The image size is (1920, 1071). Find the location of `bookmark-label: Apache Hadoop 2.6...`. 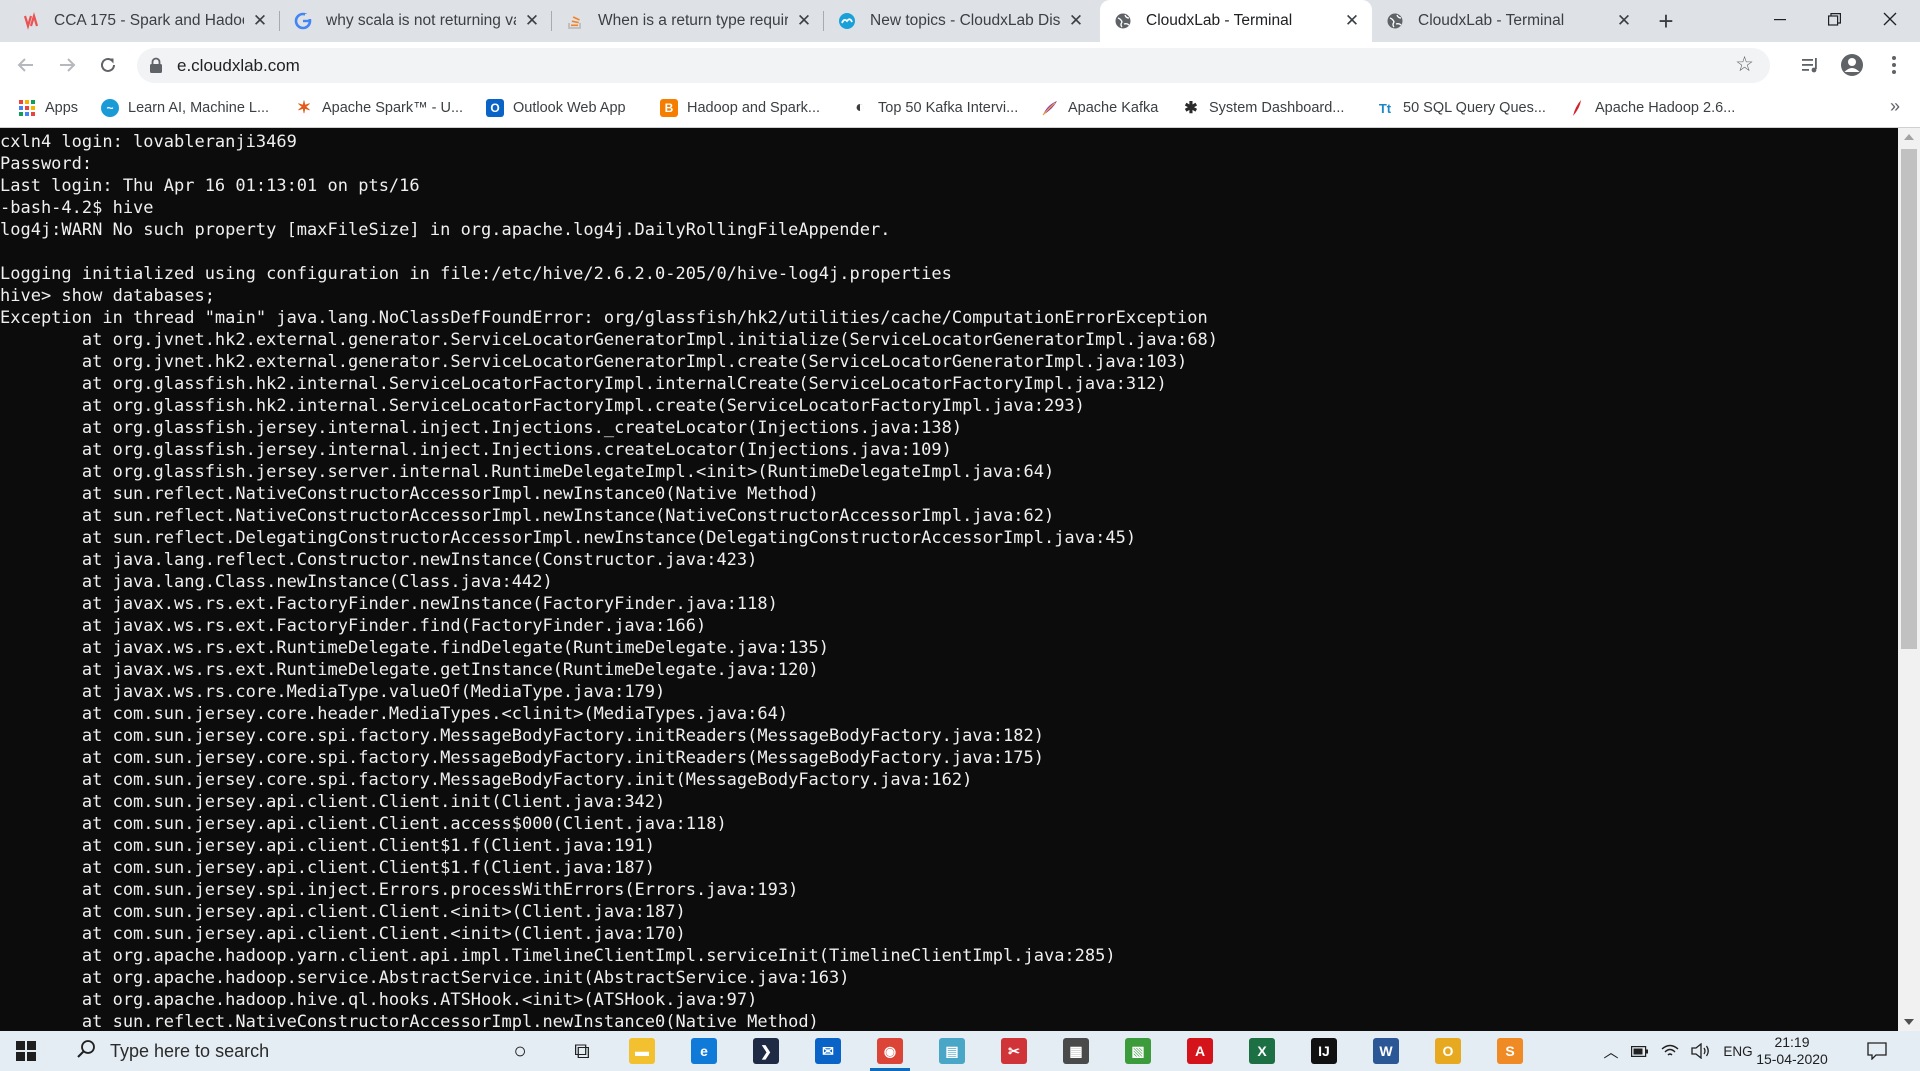

bookmark-label: Apache Hadoop 2.6... is located at coordinates (1665, 108).